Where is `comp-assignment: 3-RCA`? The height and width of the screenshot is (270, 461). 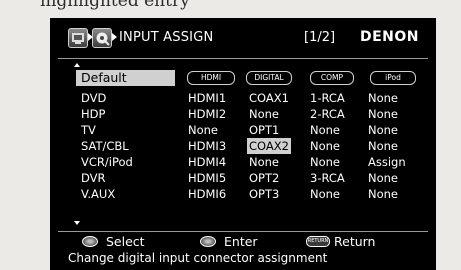
comp-assignment: 3-RCA is located at coordinates (327, 178).